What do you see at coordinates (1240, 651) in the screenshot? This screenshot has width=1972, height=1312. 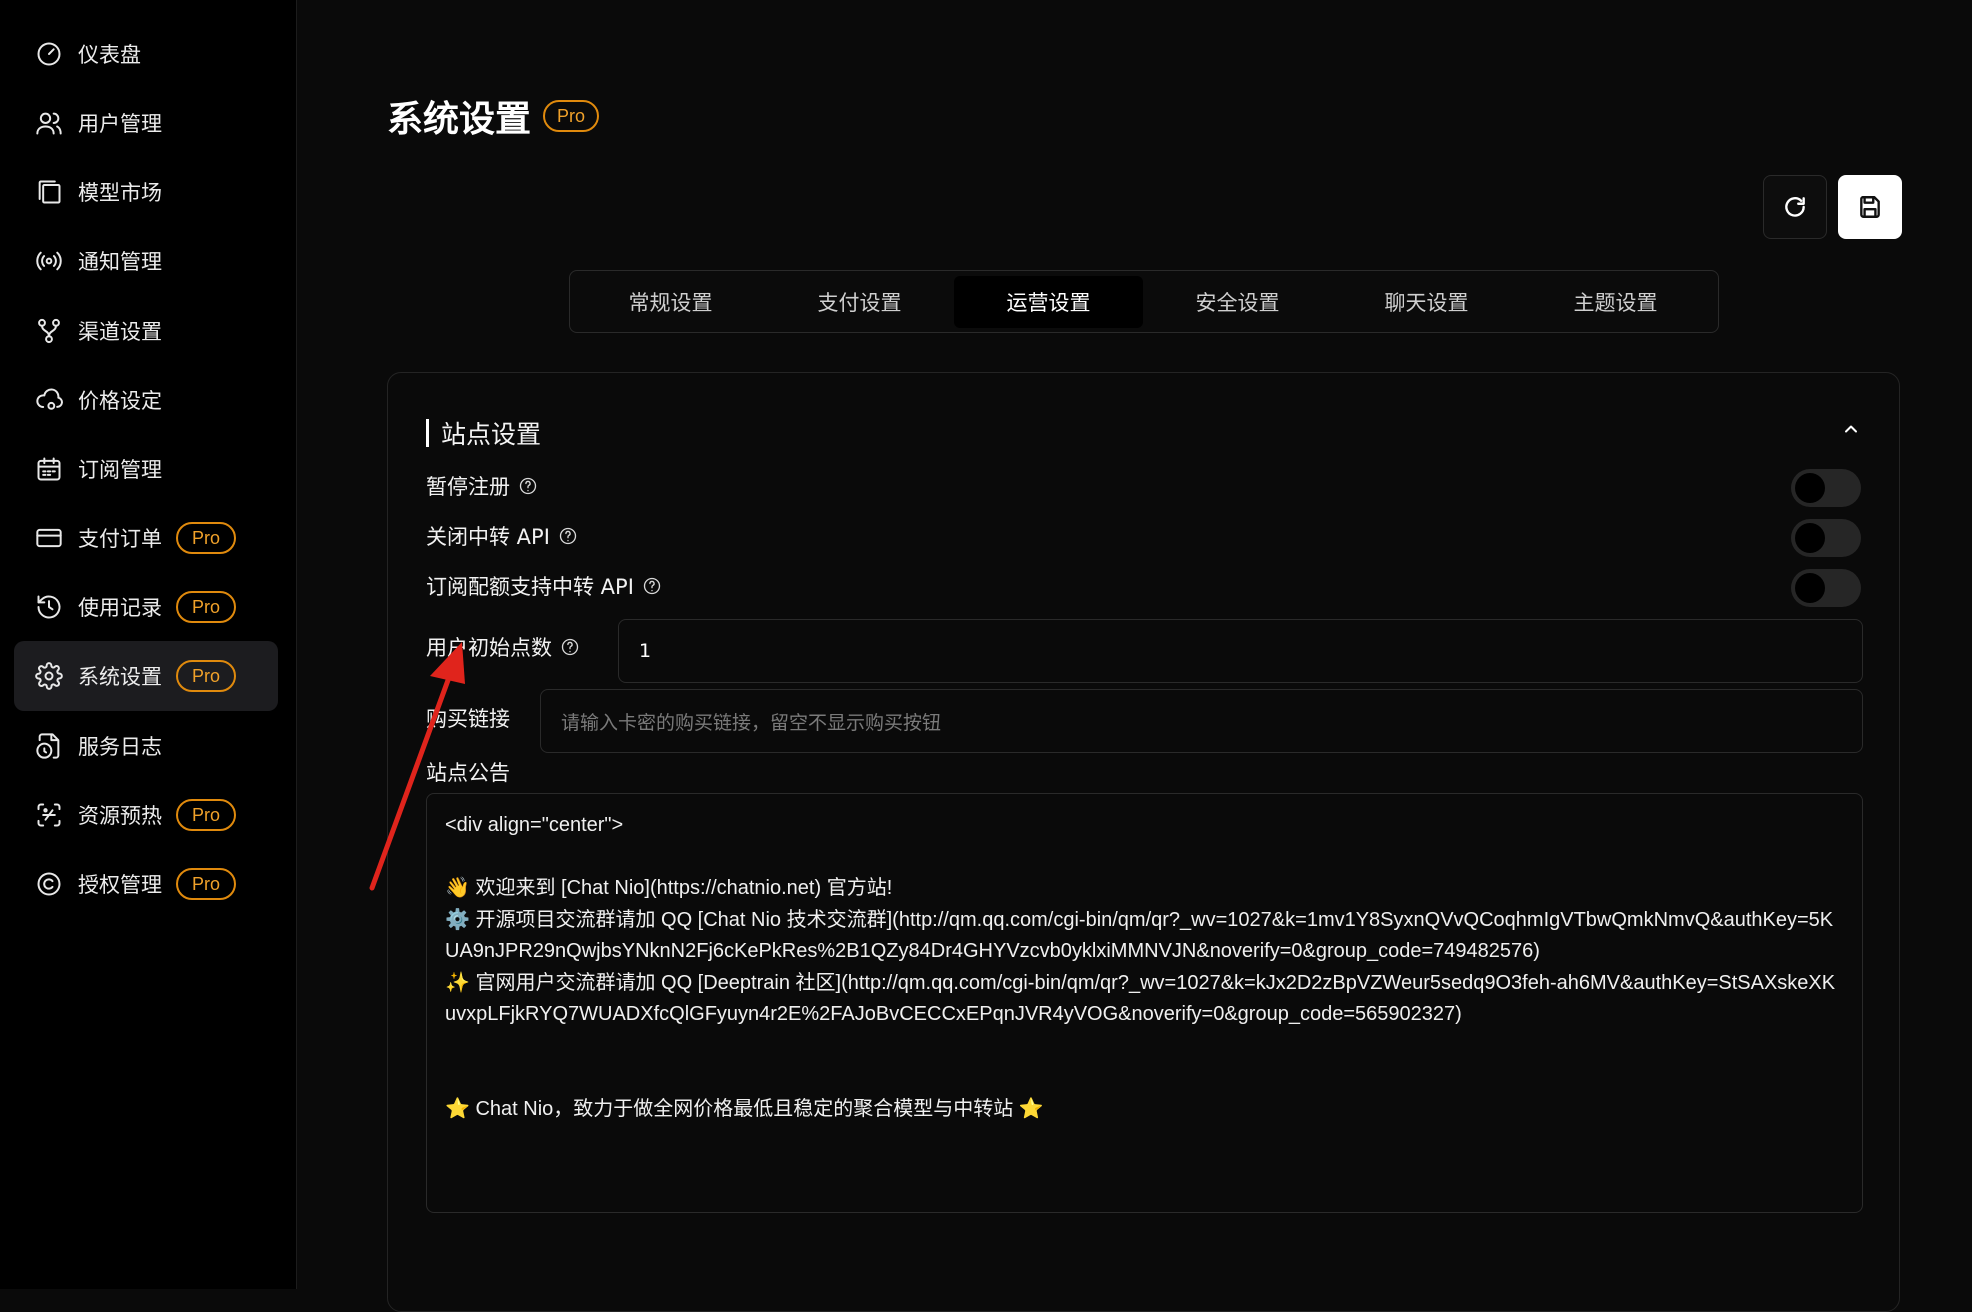 I see `initial-points-input: 1` at bounding box center [1240, 651].